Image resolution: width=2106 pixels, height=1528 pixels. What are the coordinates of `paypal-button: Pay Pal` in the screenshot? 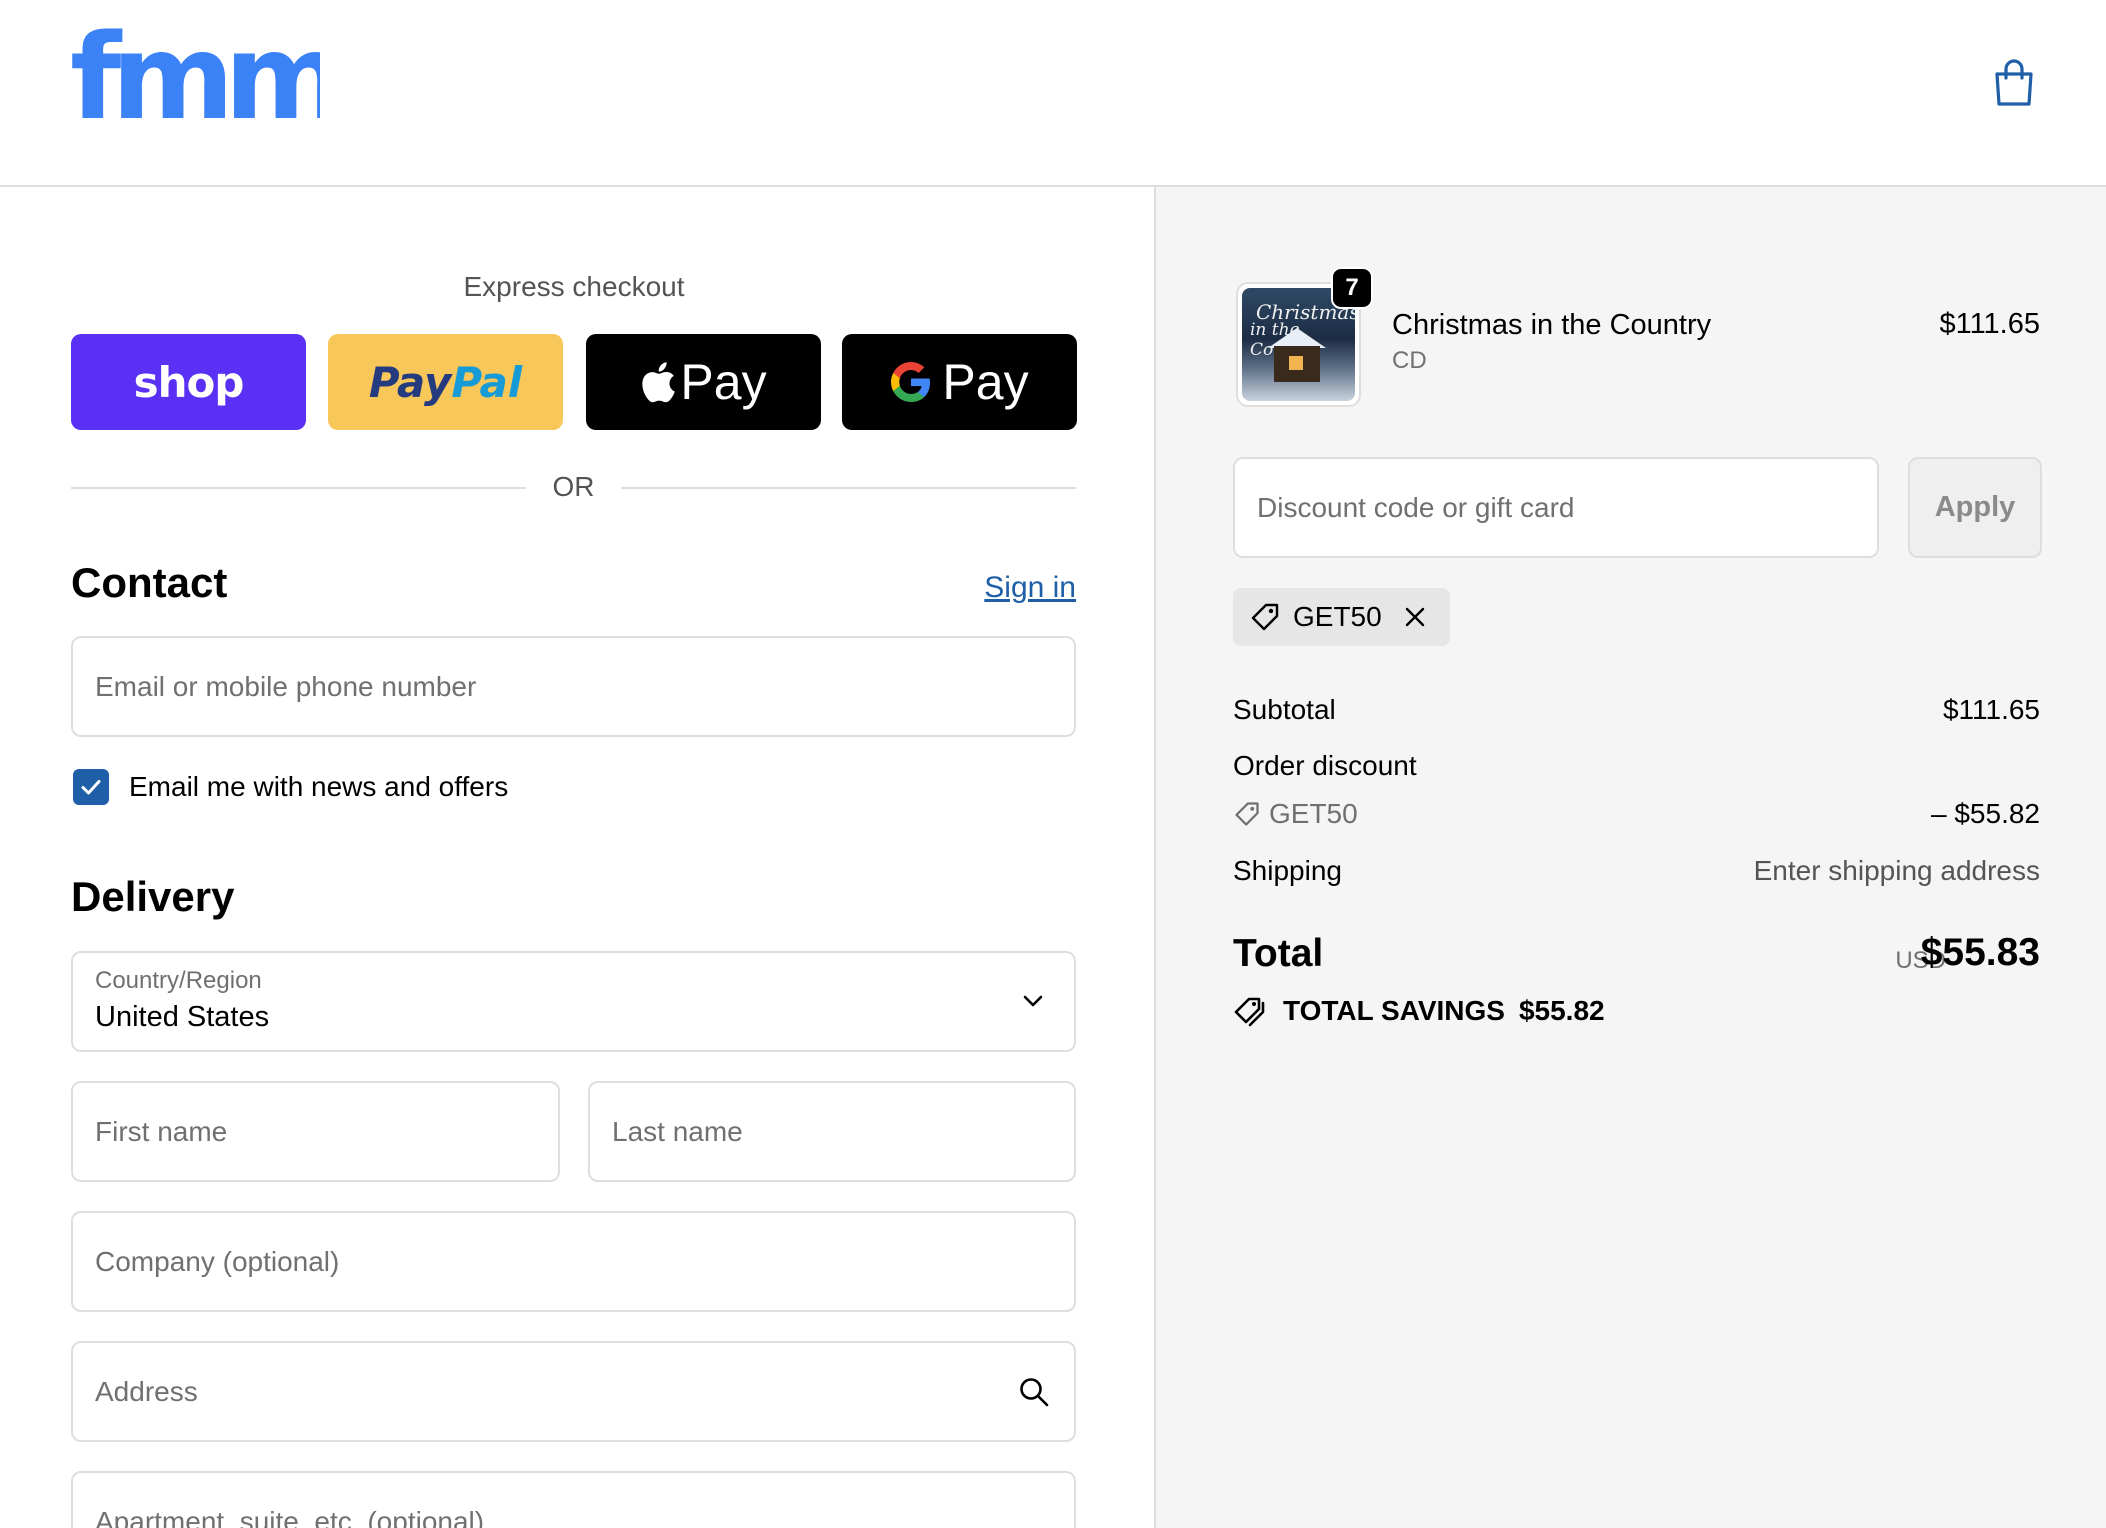 It's located at (445, 382).